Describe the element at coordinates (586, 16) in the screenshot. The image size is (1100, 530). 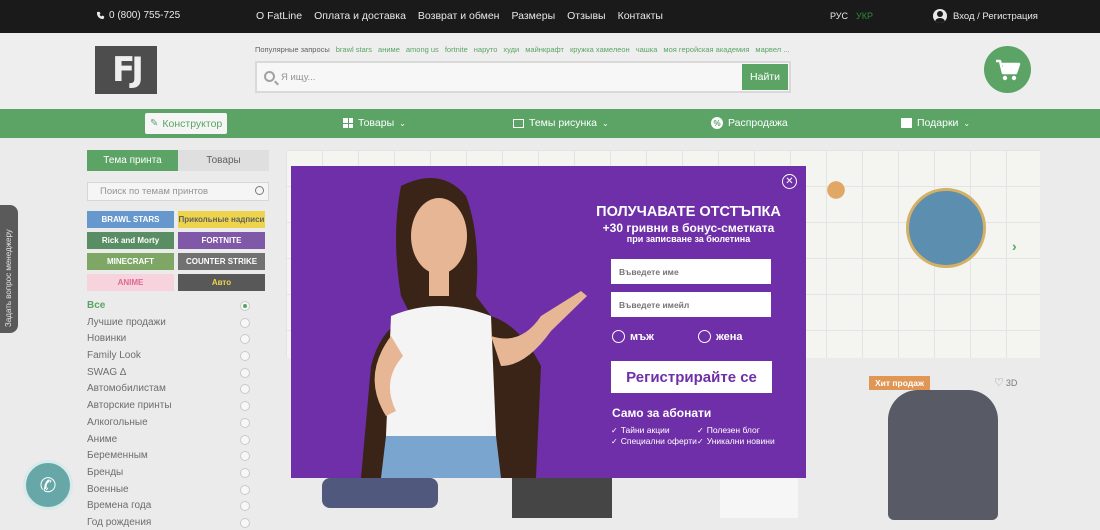
I see `nav-reviews: Отзывы` at that location.